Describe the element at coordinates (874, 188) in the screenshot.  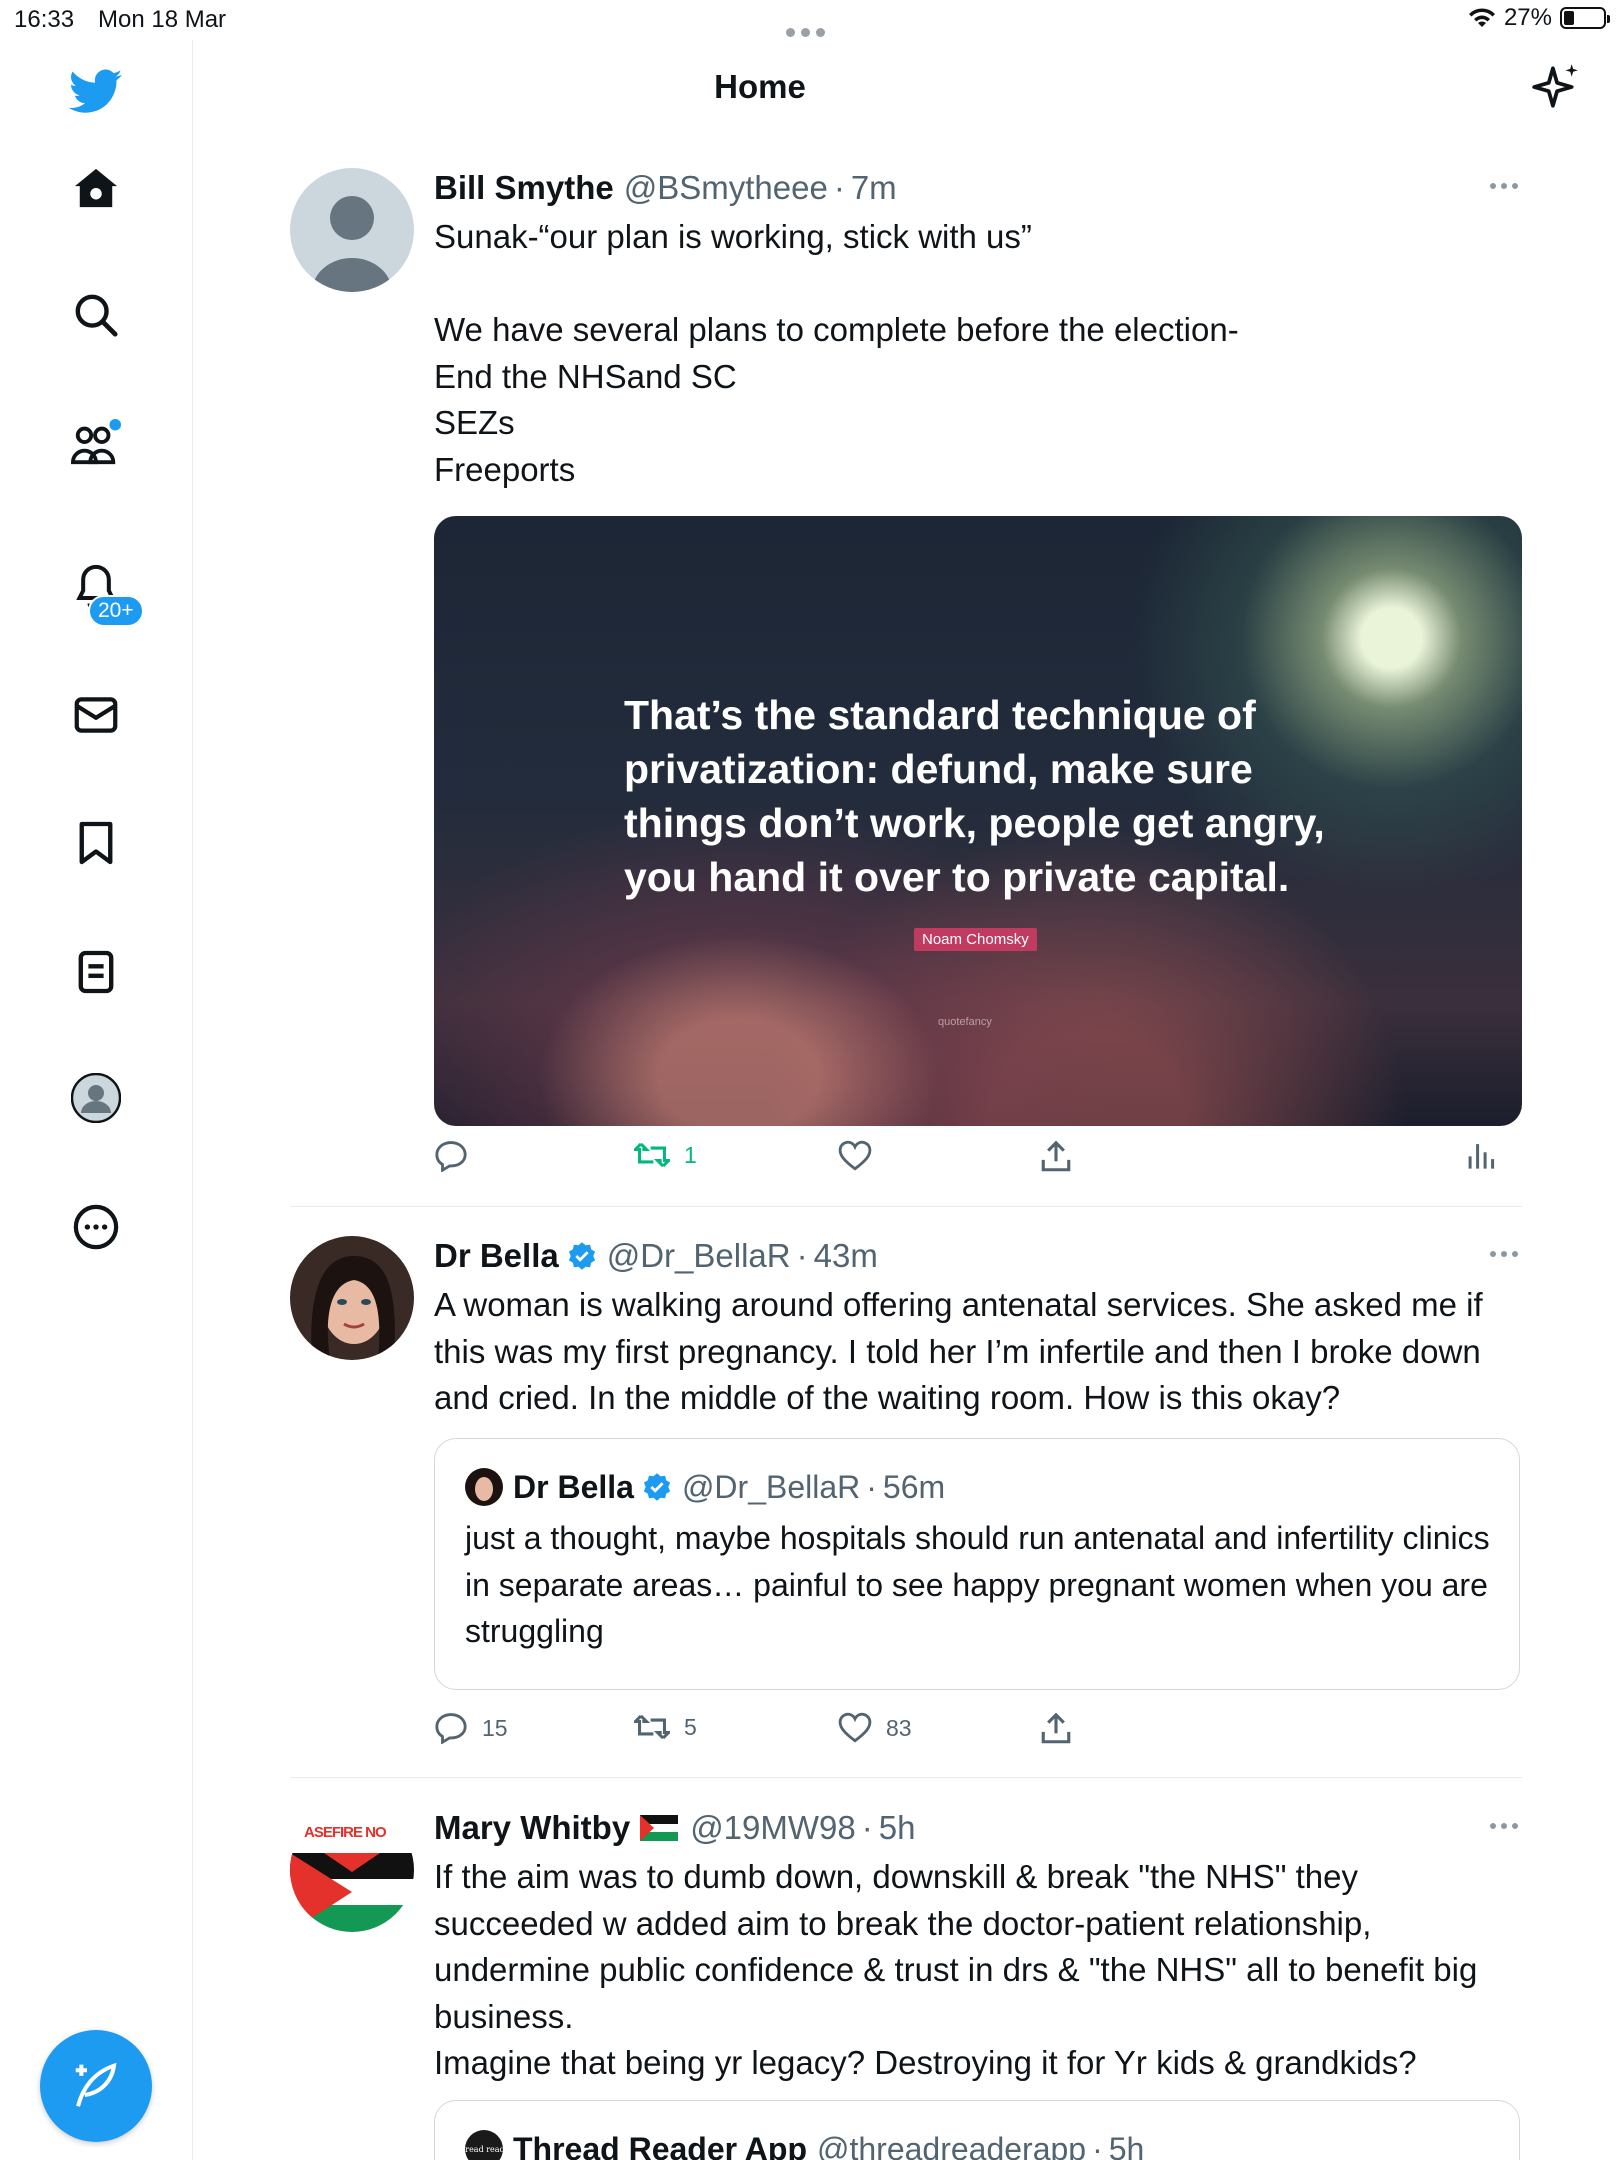
I see `tweet-time: 7m` at that location.